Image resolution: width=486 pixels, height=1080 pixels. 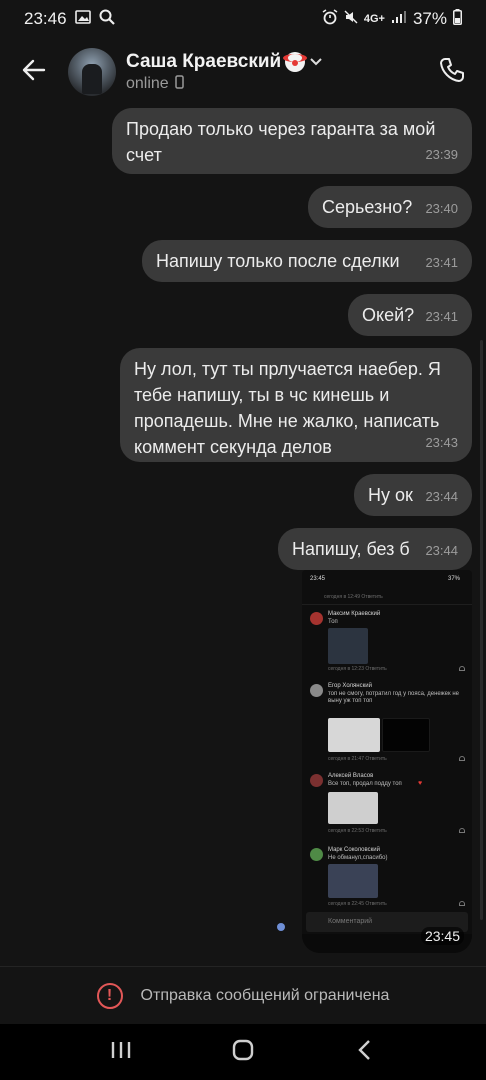 What do you see at coordinates (92, 72) in the screenshot?
I see `contact-avatar` at bounding box center [92, 72].